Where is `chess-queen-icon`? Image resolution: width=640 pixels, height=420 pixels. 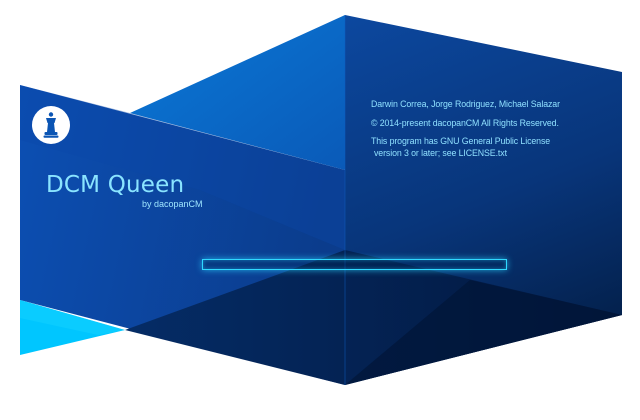
chess-queen-icon is located at coordinates (51, 125).